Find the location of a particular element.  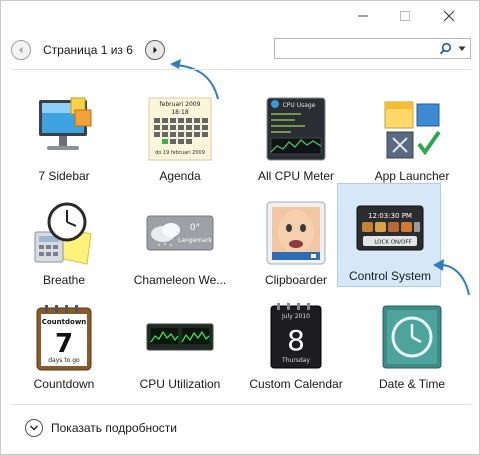

gadget-app-launcher: App Launcher is located at coordinates (411, 135).